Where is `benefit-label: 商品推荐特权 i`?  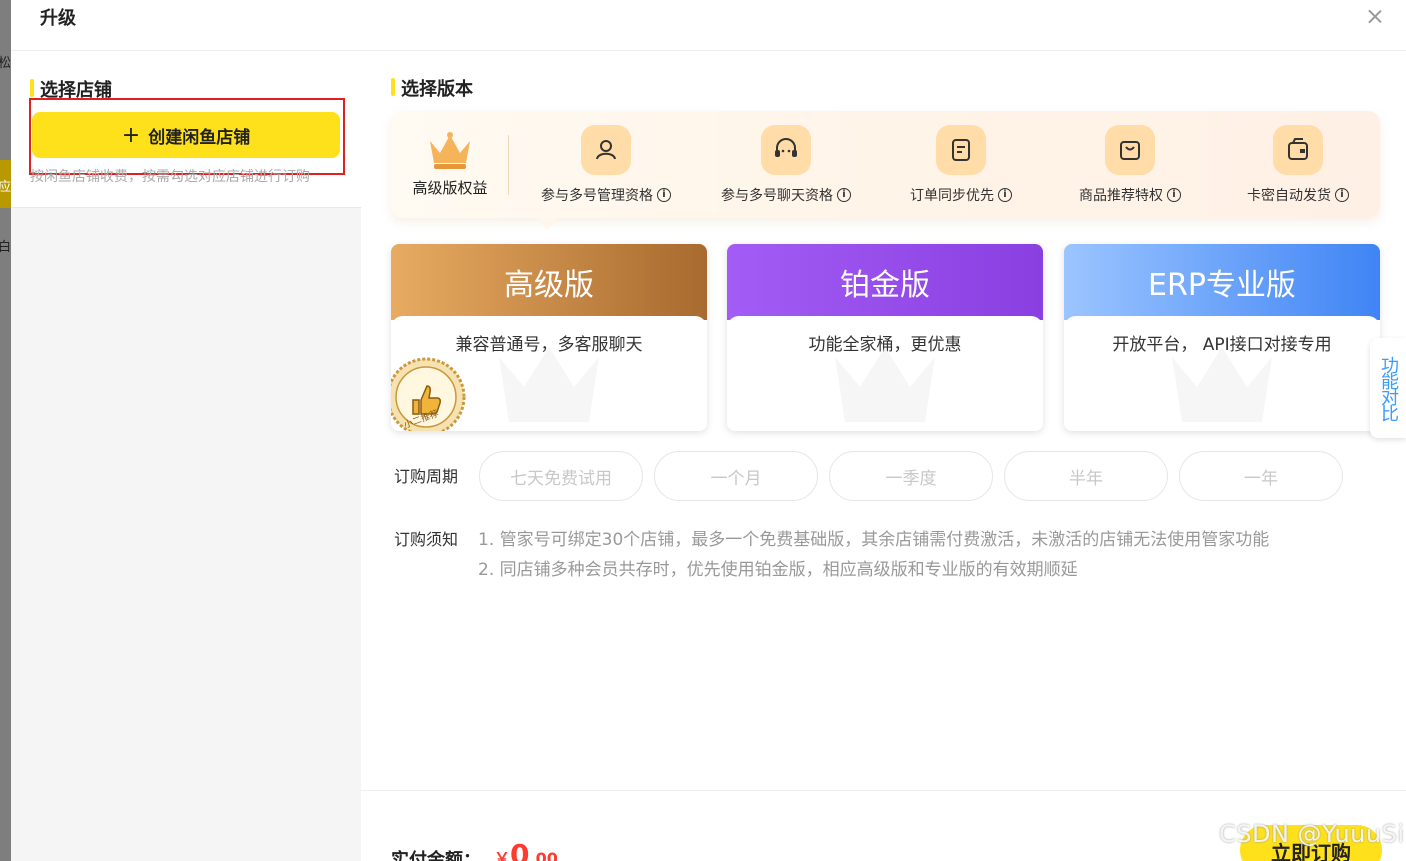 benefit-label: 商品推荐特权 i is located at coordinates (1130, 195).